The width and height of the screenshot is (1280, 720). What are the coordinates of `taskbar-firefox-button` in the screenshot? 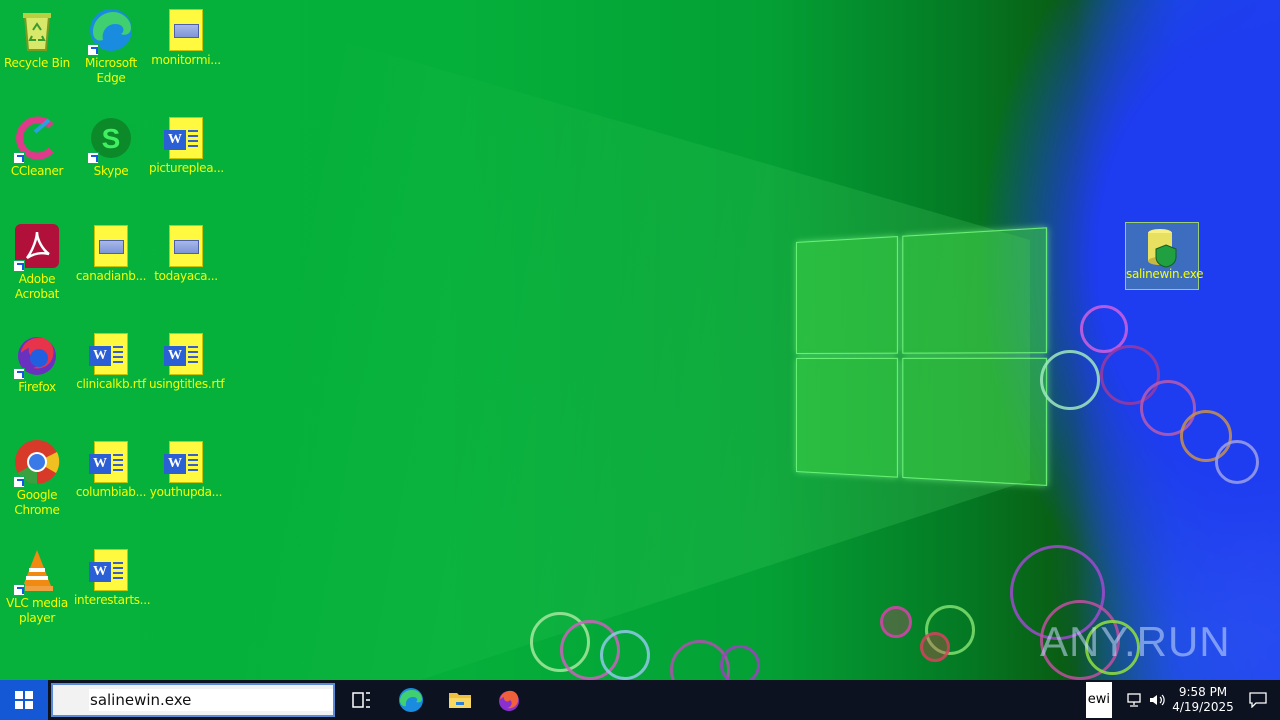 It's located at (508, 700).